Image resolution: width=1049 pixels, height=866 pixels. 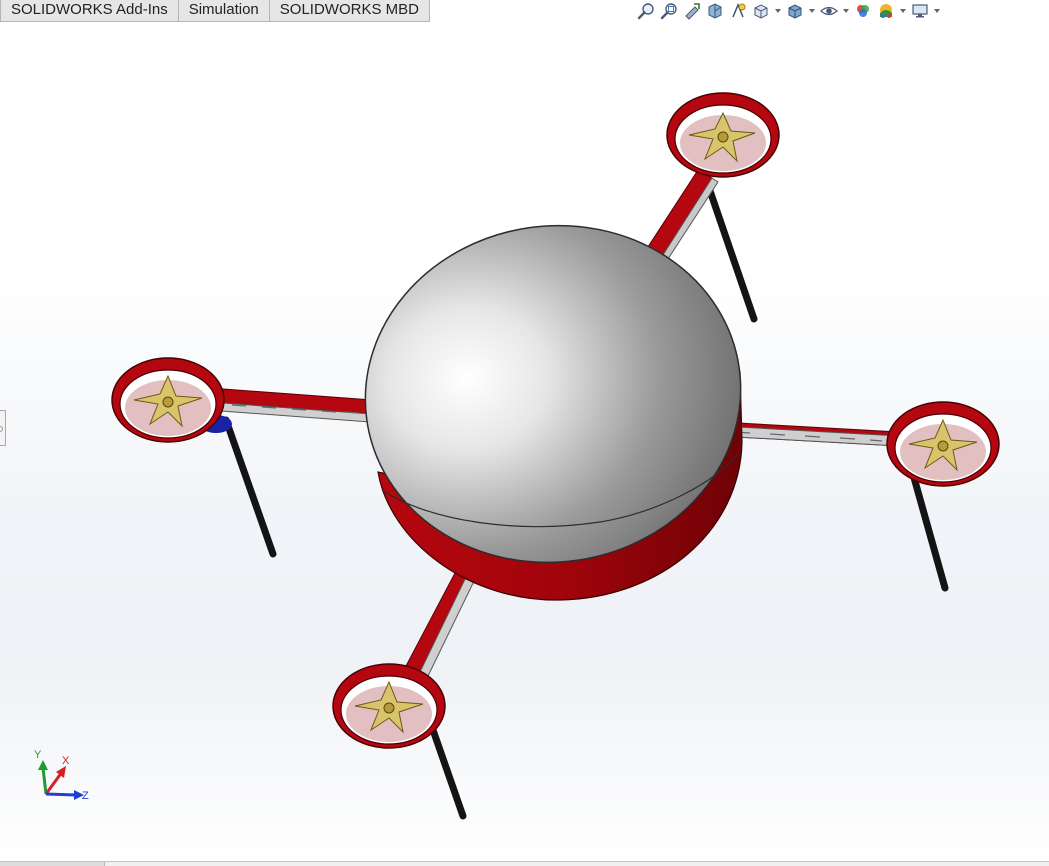 I want to click on zoom-to-fit-icon, so click(x=646, y=11).